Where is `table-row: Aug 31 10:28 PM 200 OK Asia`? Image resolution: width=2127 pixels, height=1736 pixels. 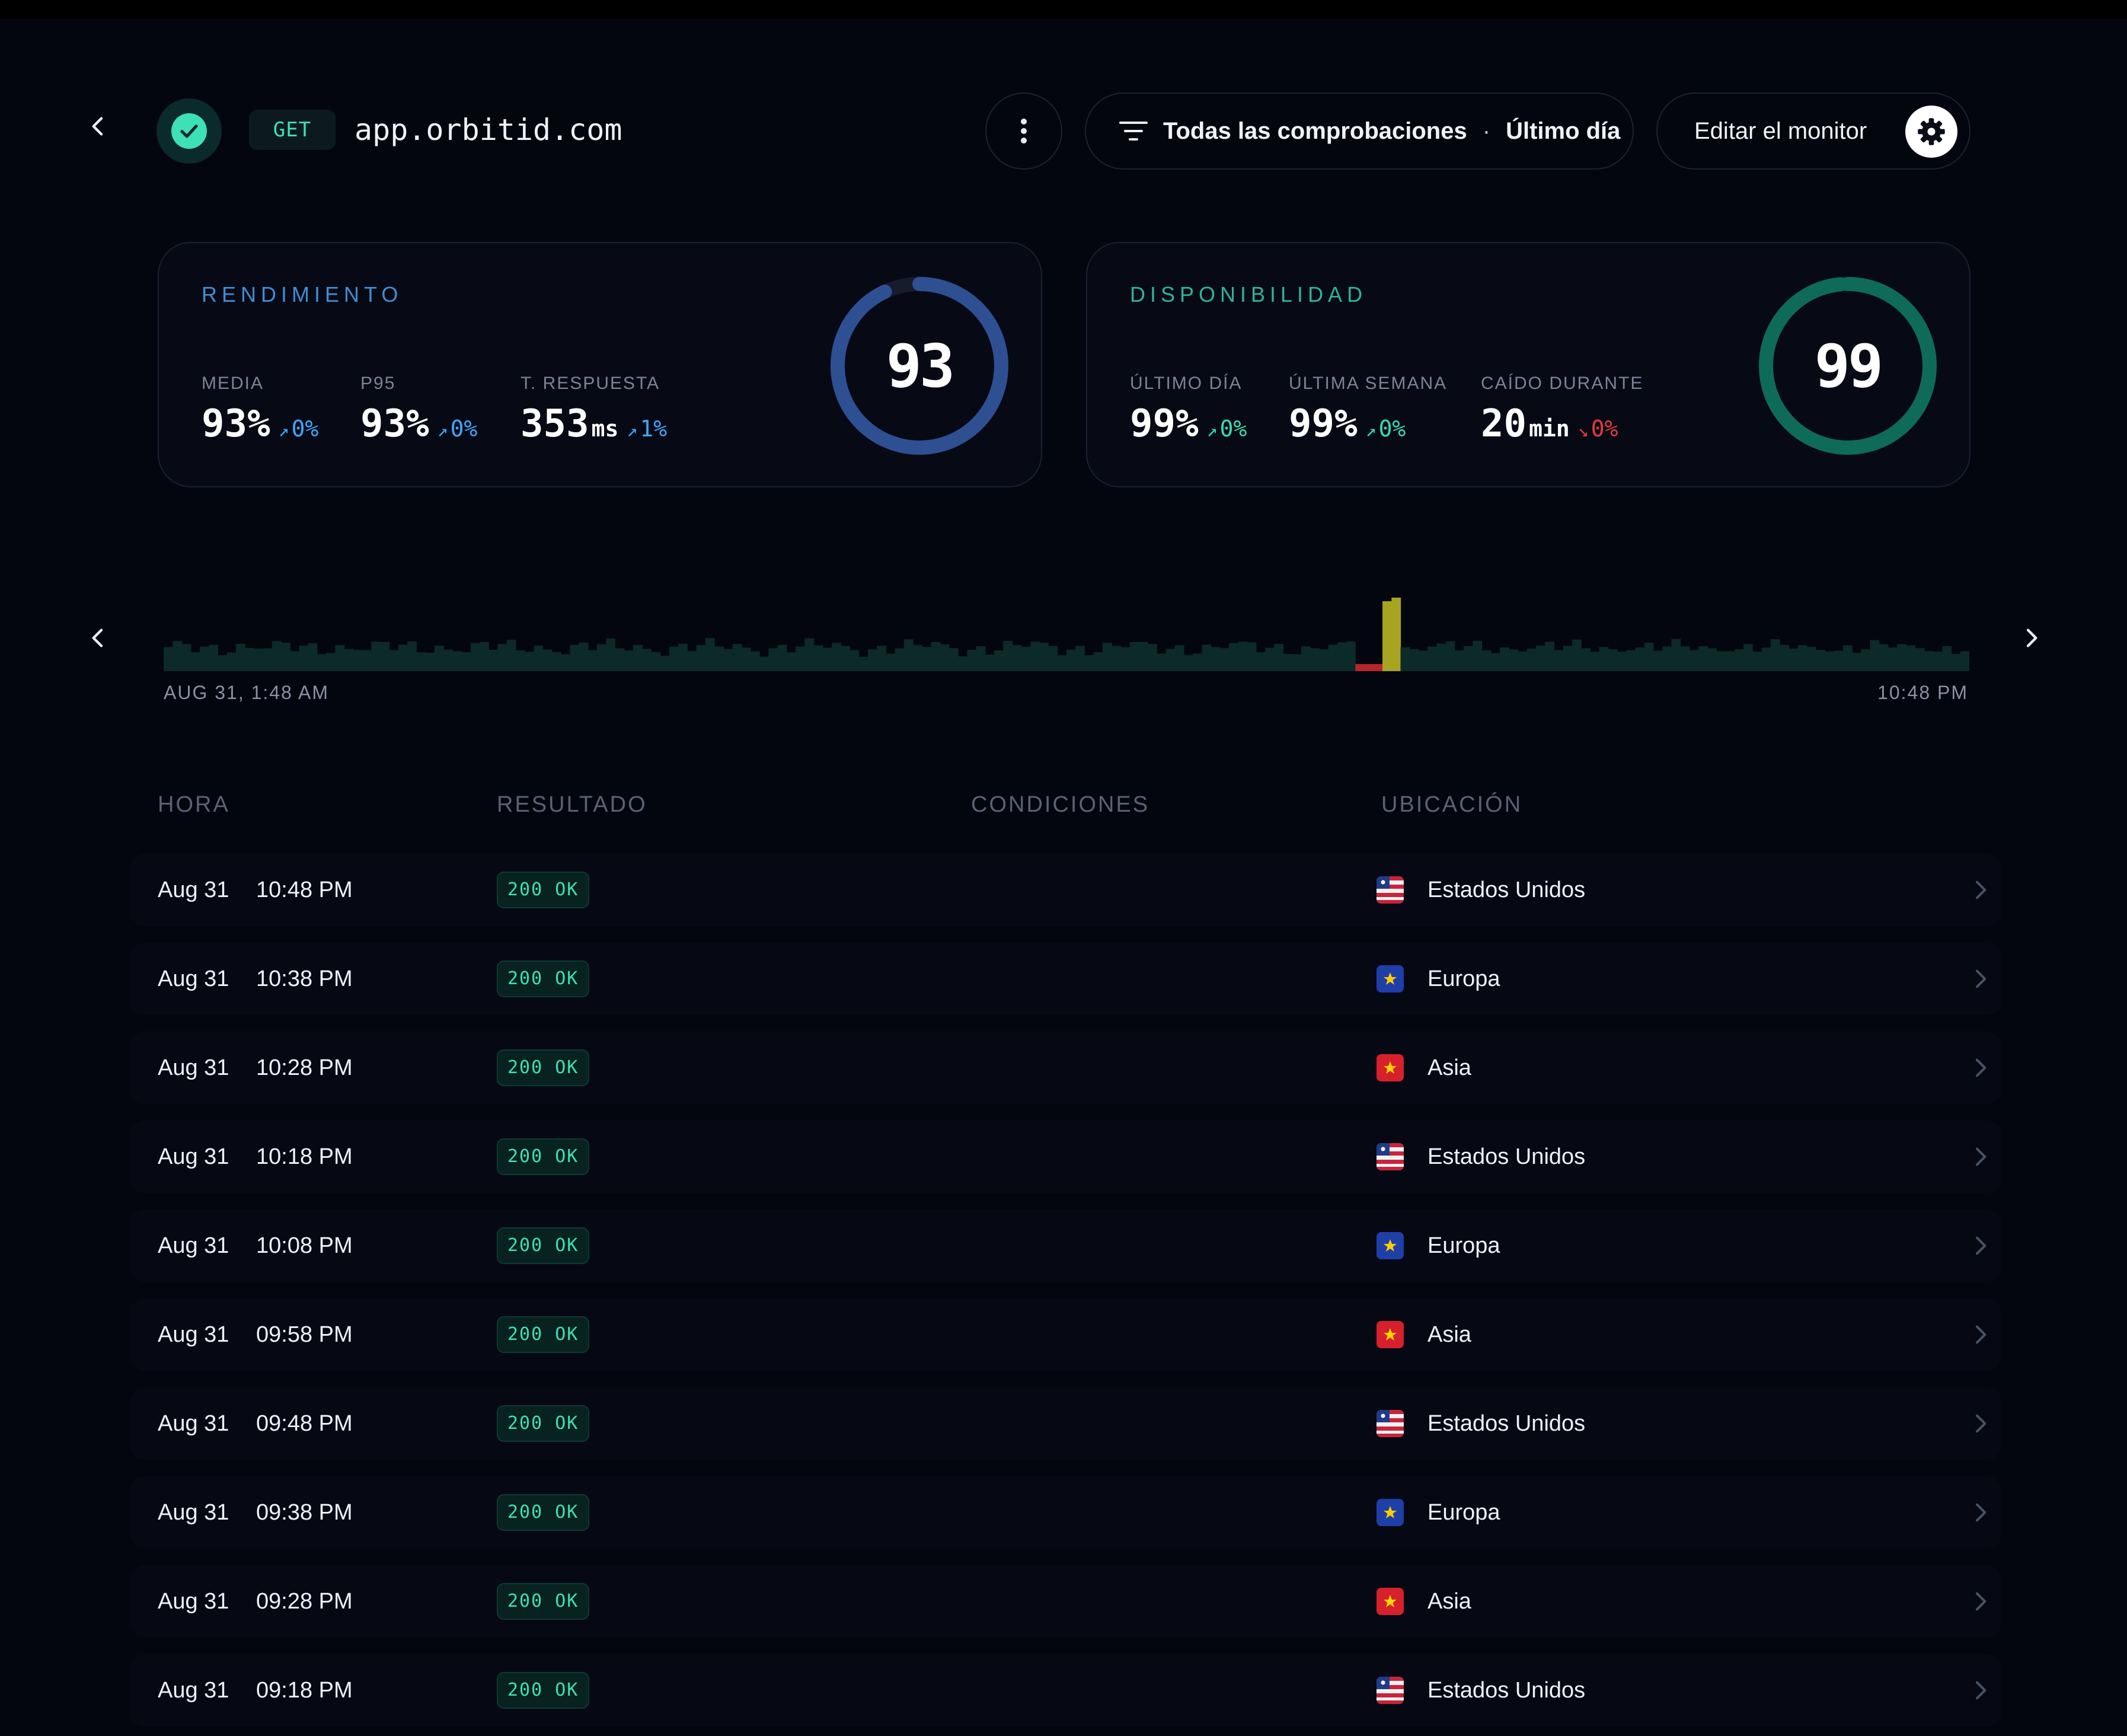 table-row: Aug 31 10:28 PM 200 OK Asia is located at coordinates (1065, 1068).